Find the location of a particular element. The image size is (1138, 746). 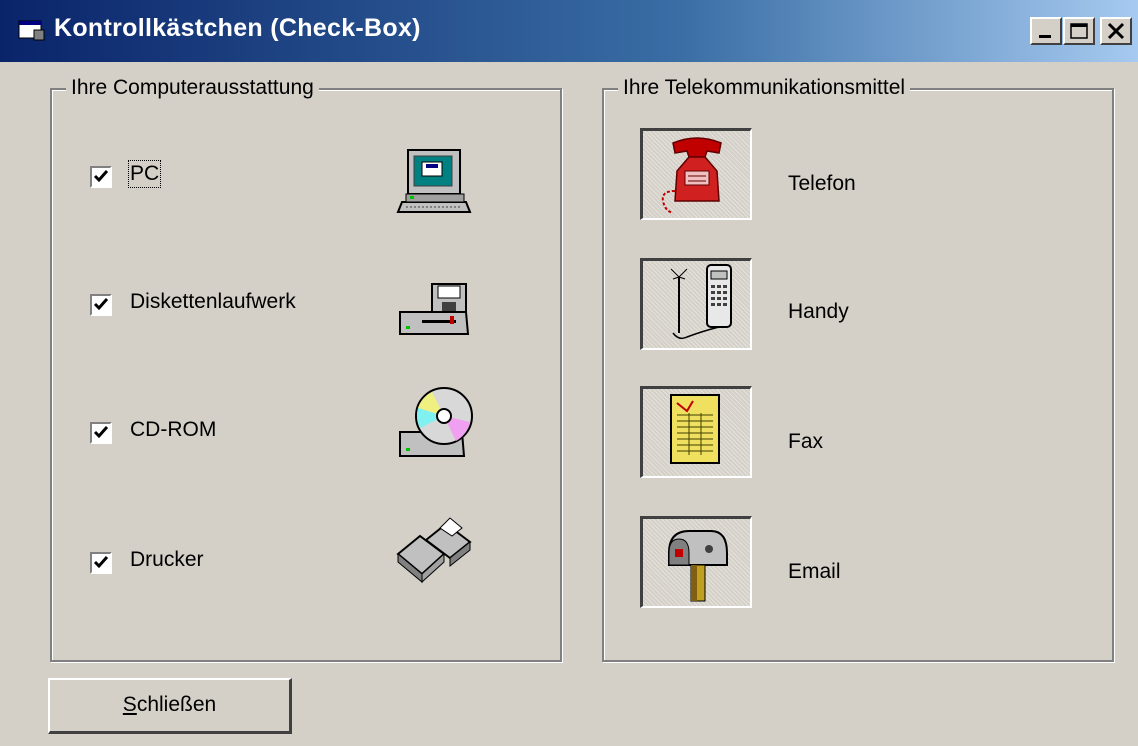

close-window-button is located at coordinates (1116, 31).